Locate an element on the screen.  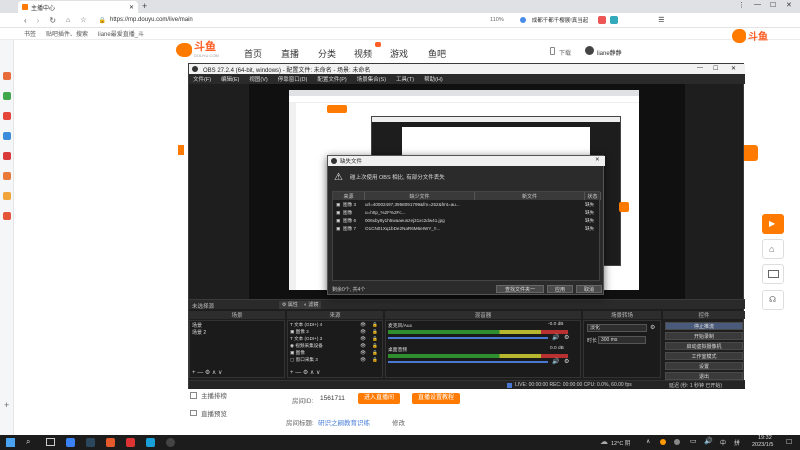
ime-icon-2: 拼 is located at coordinates (737, 442).